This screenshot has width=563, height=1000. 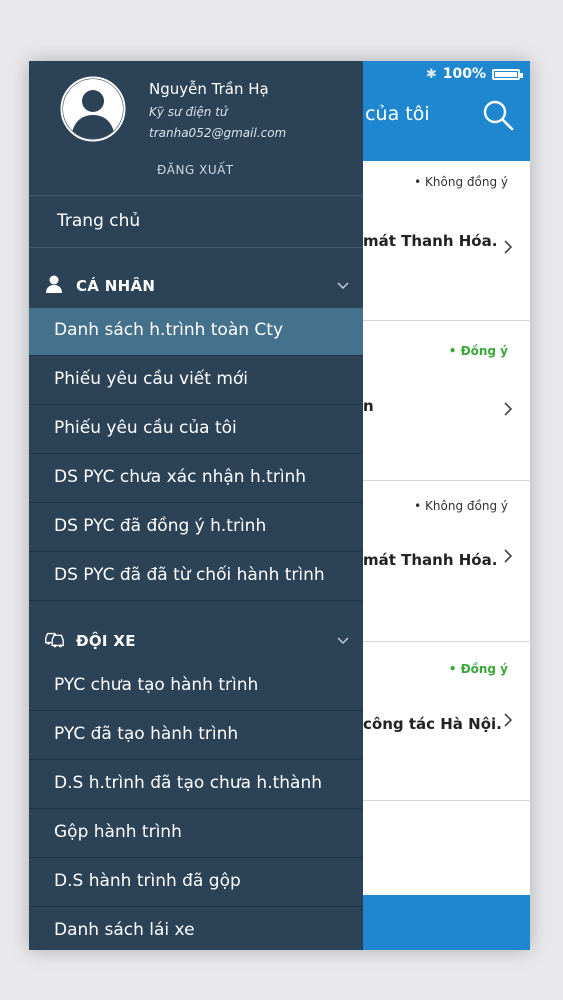 I want to click on menu-item-unconfirmed-requests: DS PYC chưa xác nhận h.trình, so click(x=196, y=479).